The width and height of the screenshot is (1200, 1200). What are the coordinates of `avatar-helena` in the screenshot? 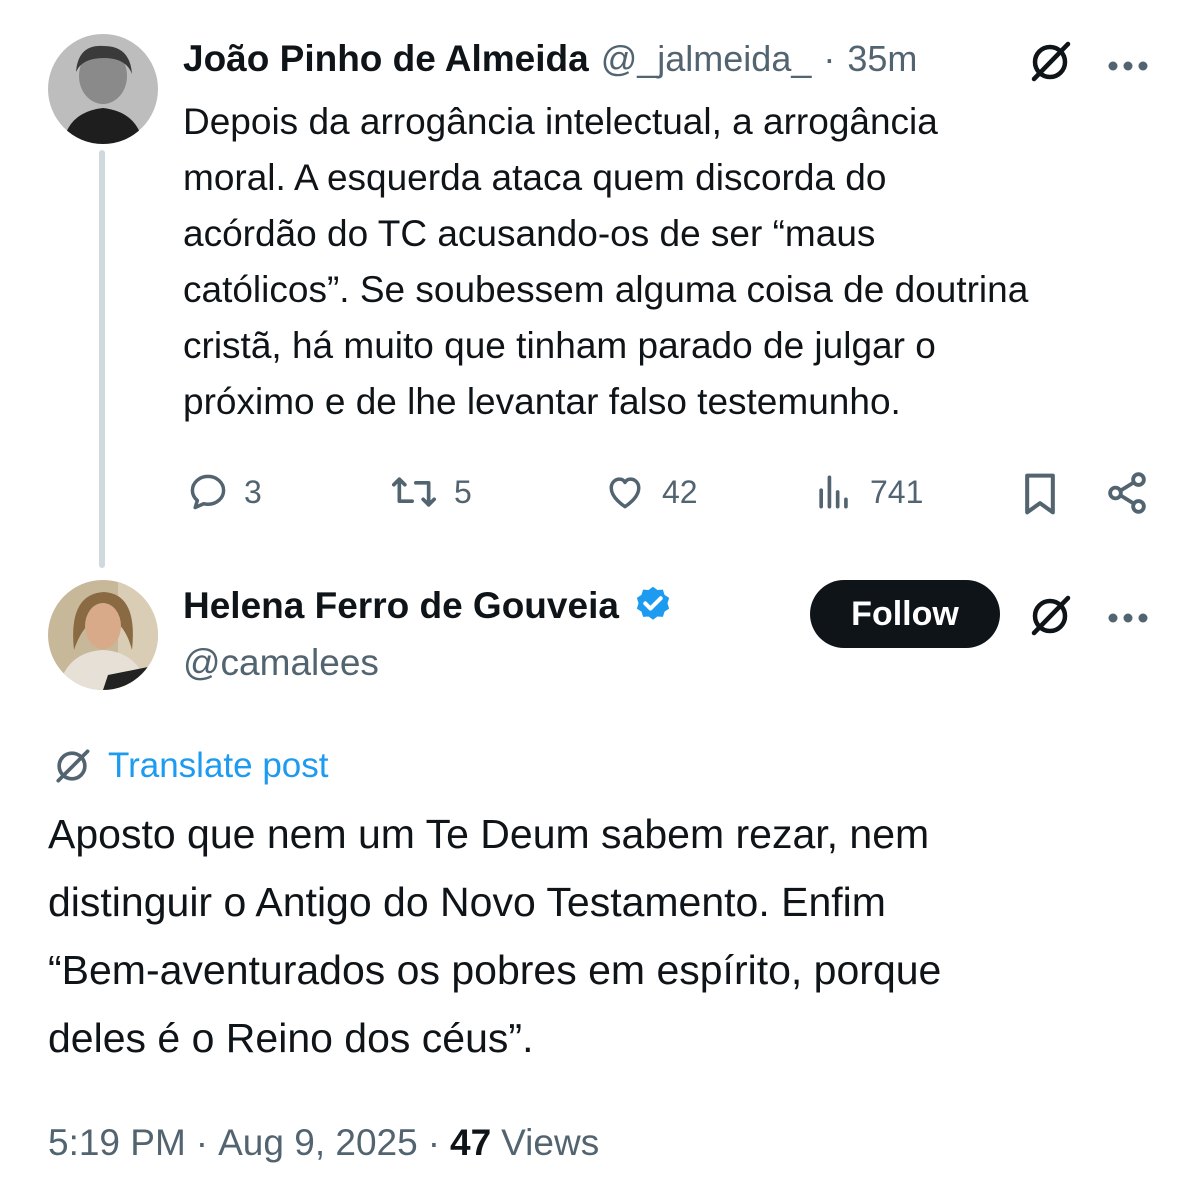 It's located at (103, 635).